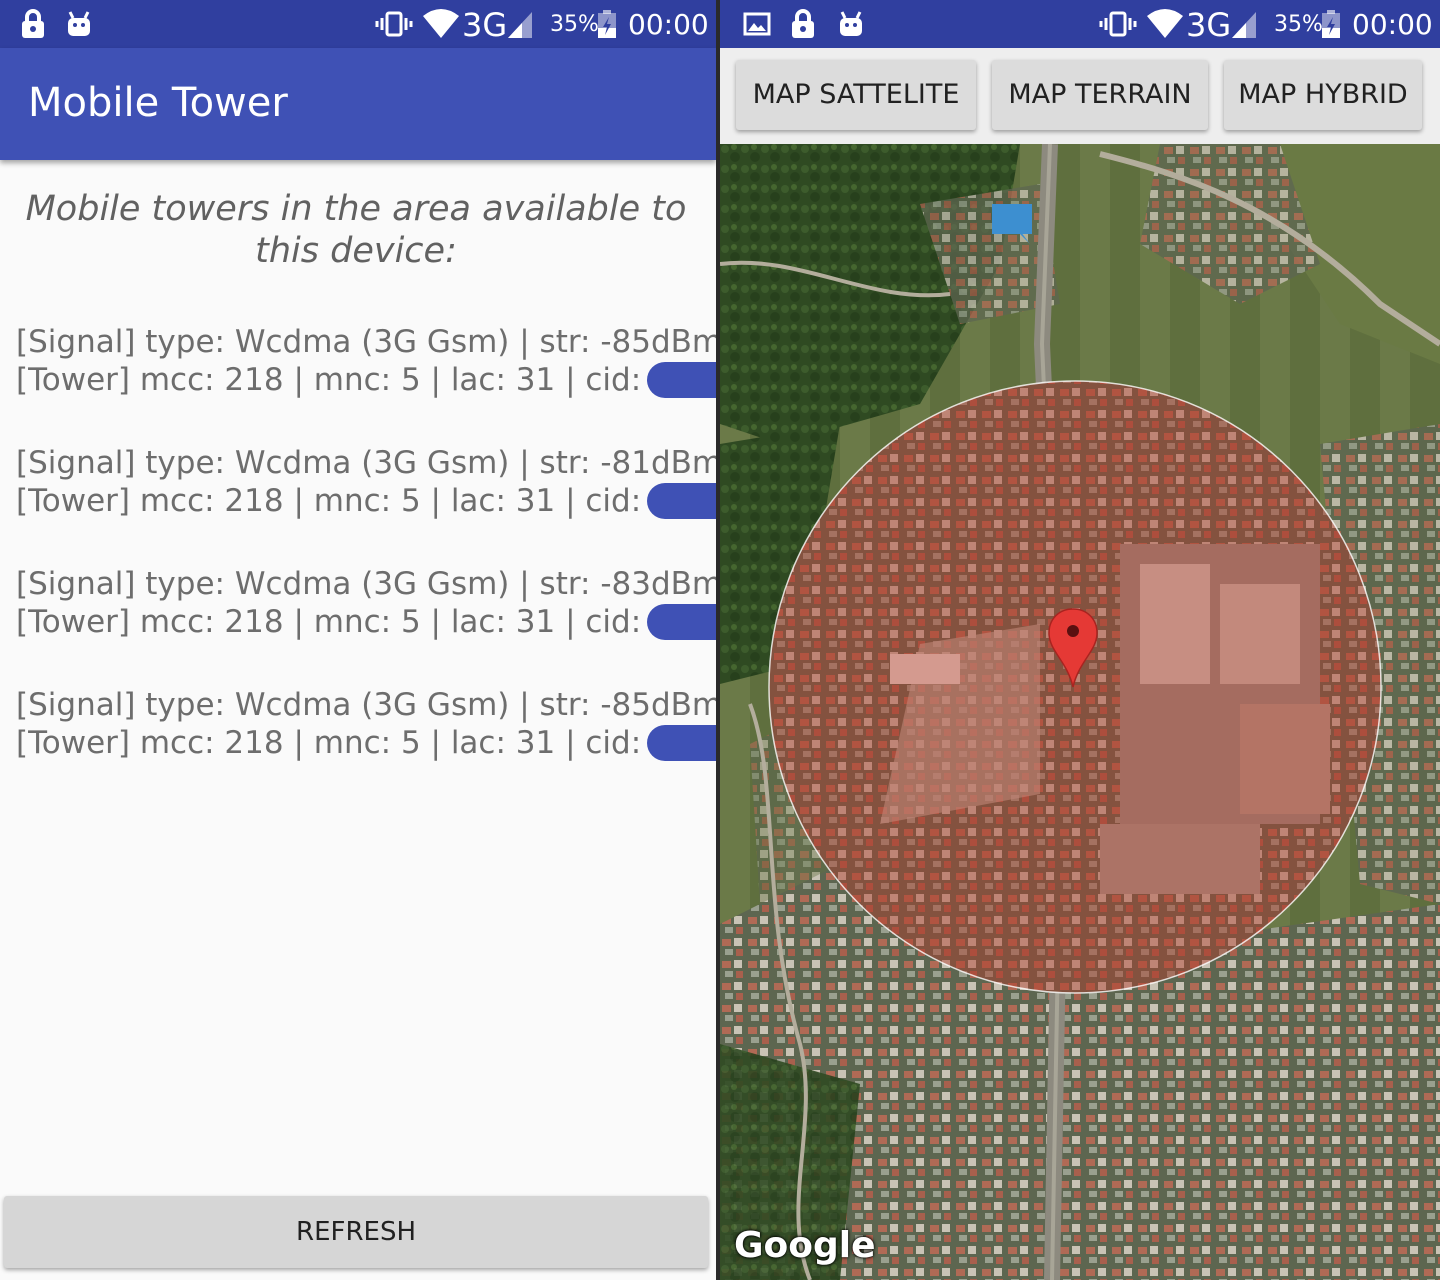 The image size is (1440, 1280). I want to click on map-type-bar: MAP SATTELITE MAP TERRAIN MAP HYBRID, so click(1080, 96).